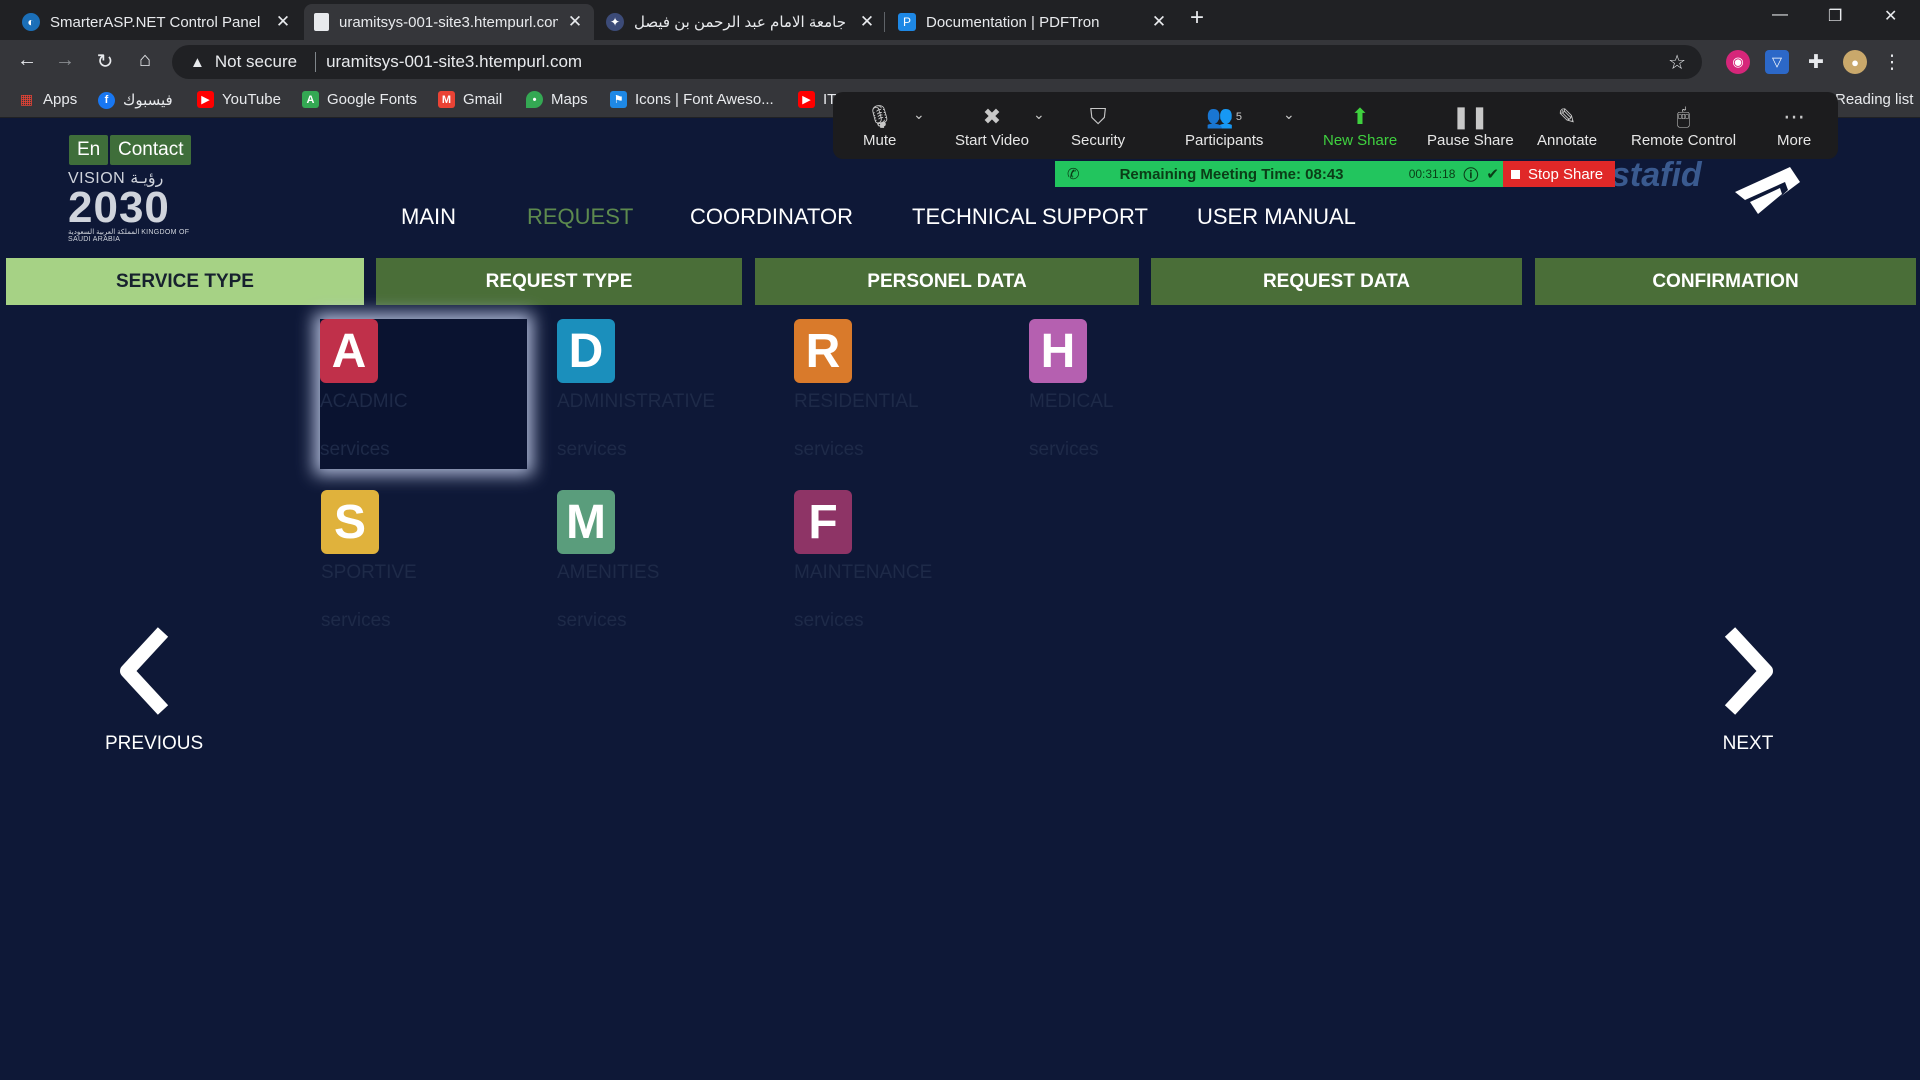 Image resolution: width=1920 pixels, height=1080 pixels. I want to click on nav-user-manual: USER MANUAL, so click(1276, 217).